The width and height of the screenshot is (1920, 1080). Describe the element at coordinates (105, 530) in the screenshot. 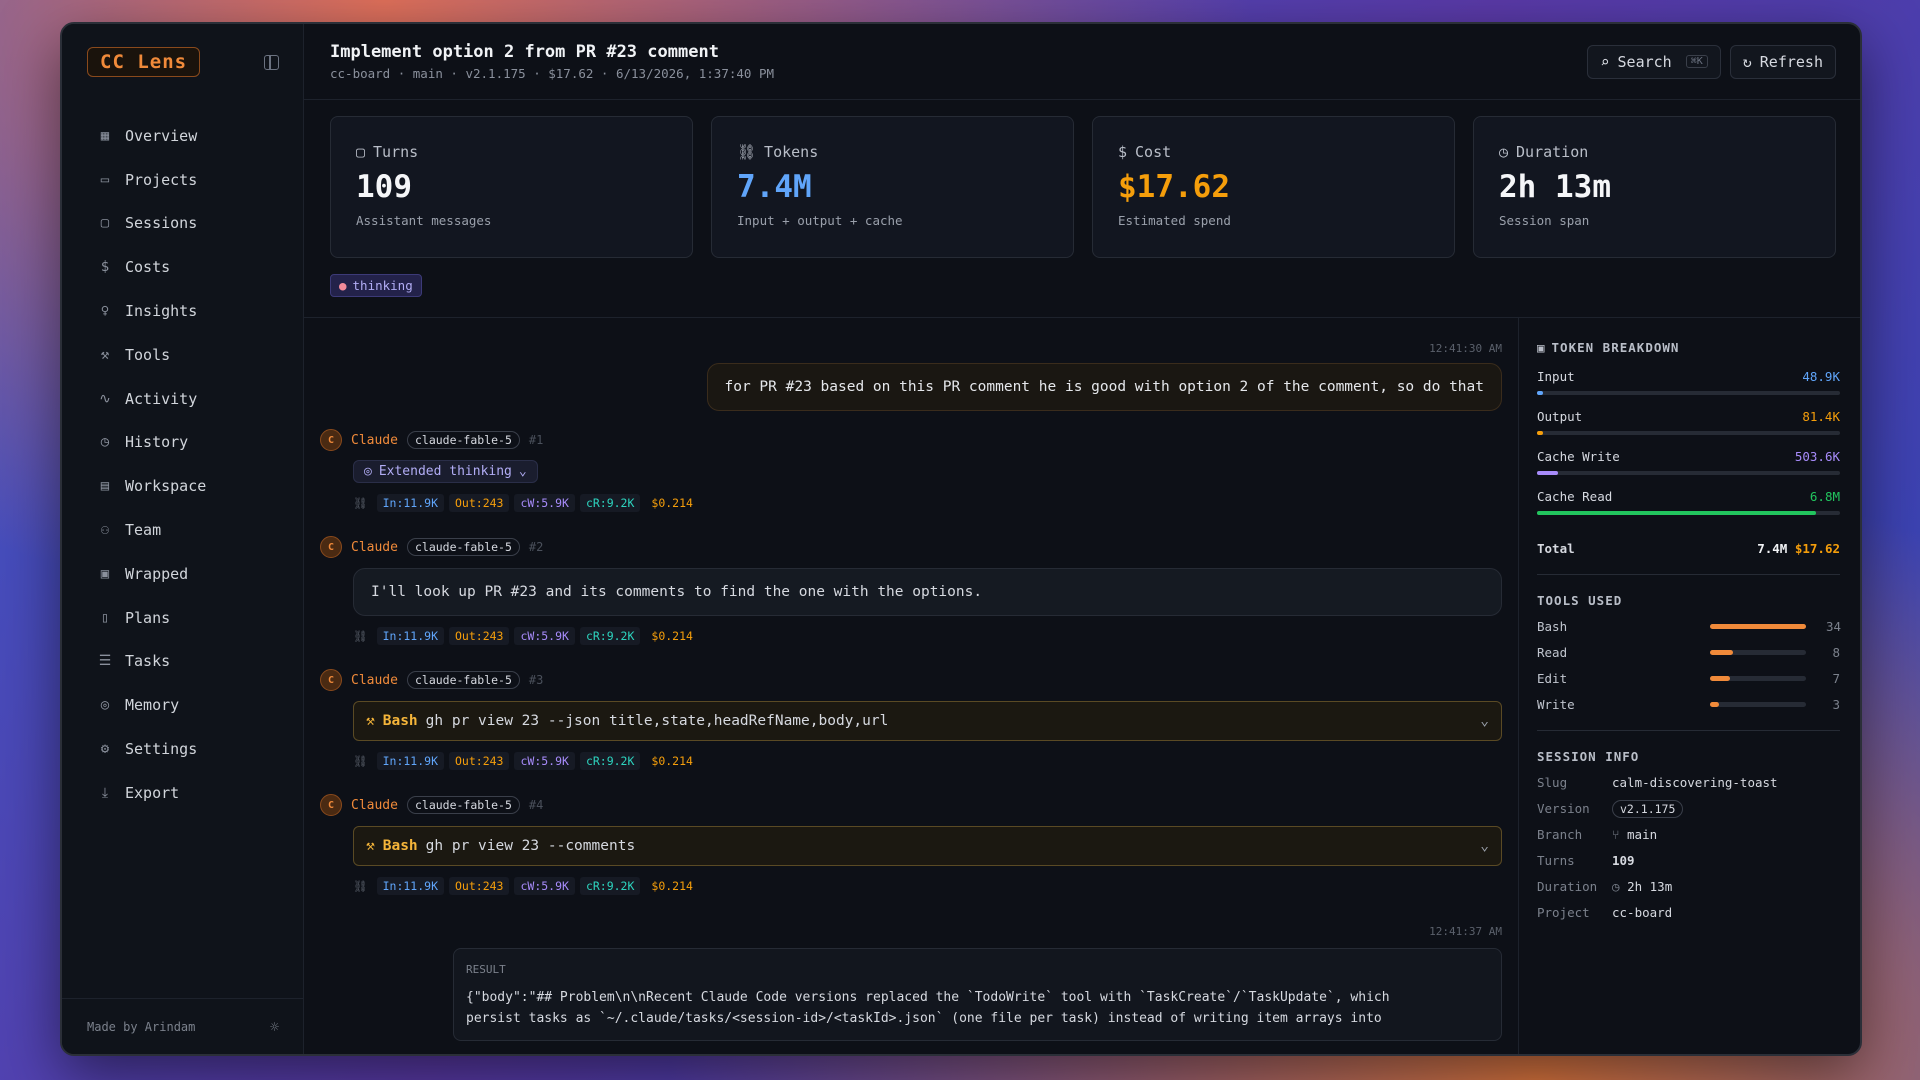

I see `team-icon: ⚇` at that location.